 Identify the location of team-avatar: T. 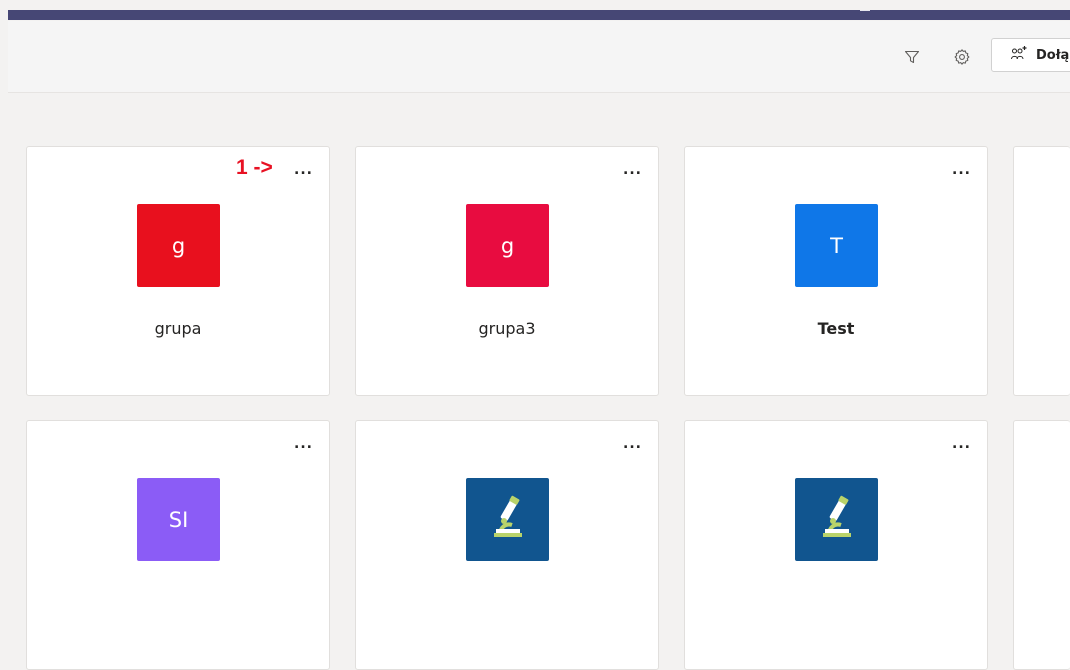
(836, 245).